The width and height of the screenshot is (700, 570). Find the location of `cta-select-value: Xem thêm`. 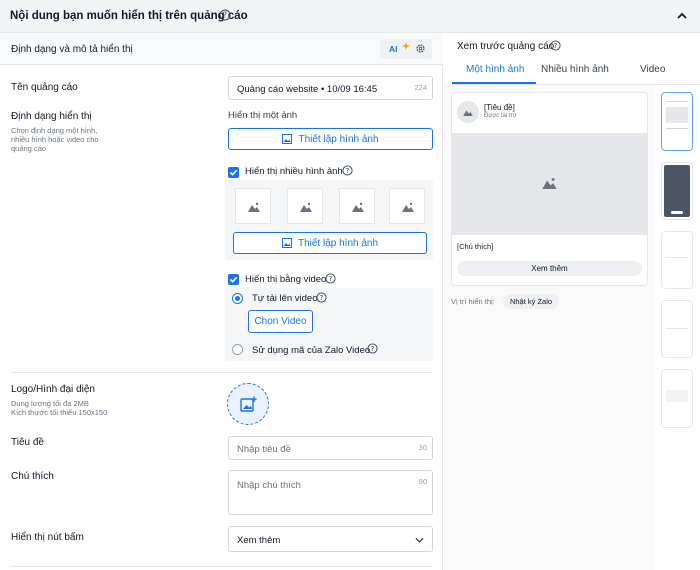

cta-select-value: Xem thêm is located at coordinates (259, 540).